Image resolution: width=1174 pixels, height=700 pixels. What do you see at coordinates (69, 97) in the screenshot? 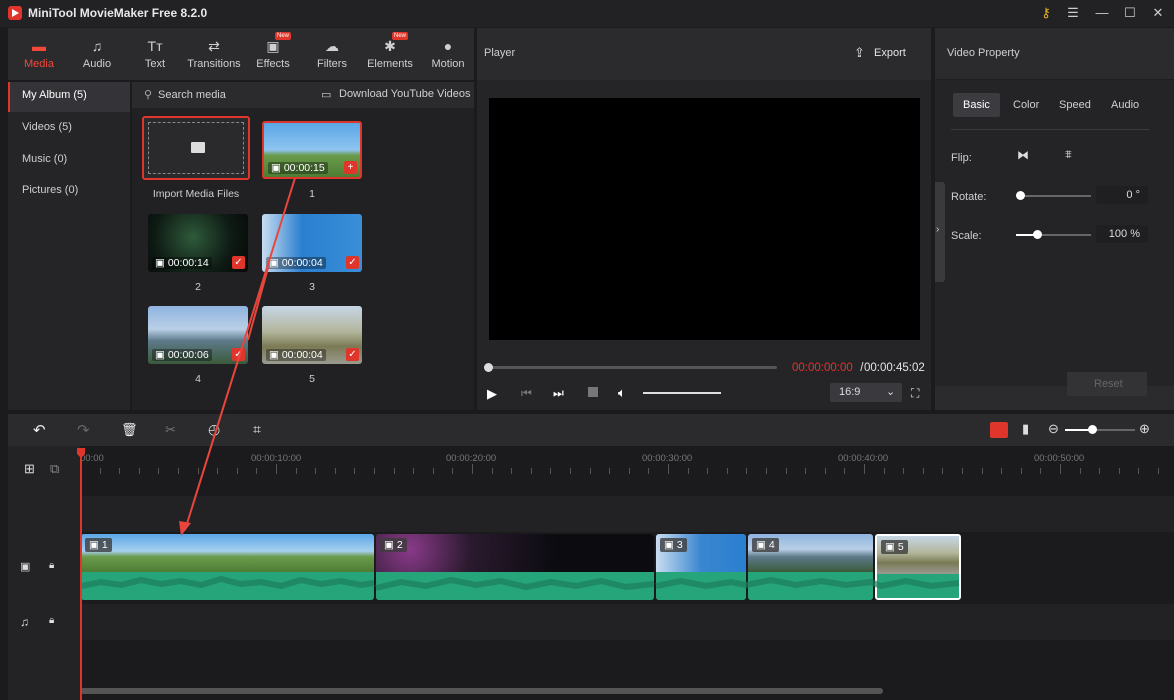
I see `nav-my-album: My Album (5)` at bounding box center [69, 97].